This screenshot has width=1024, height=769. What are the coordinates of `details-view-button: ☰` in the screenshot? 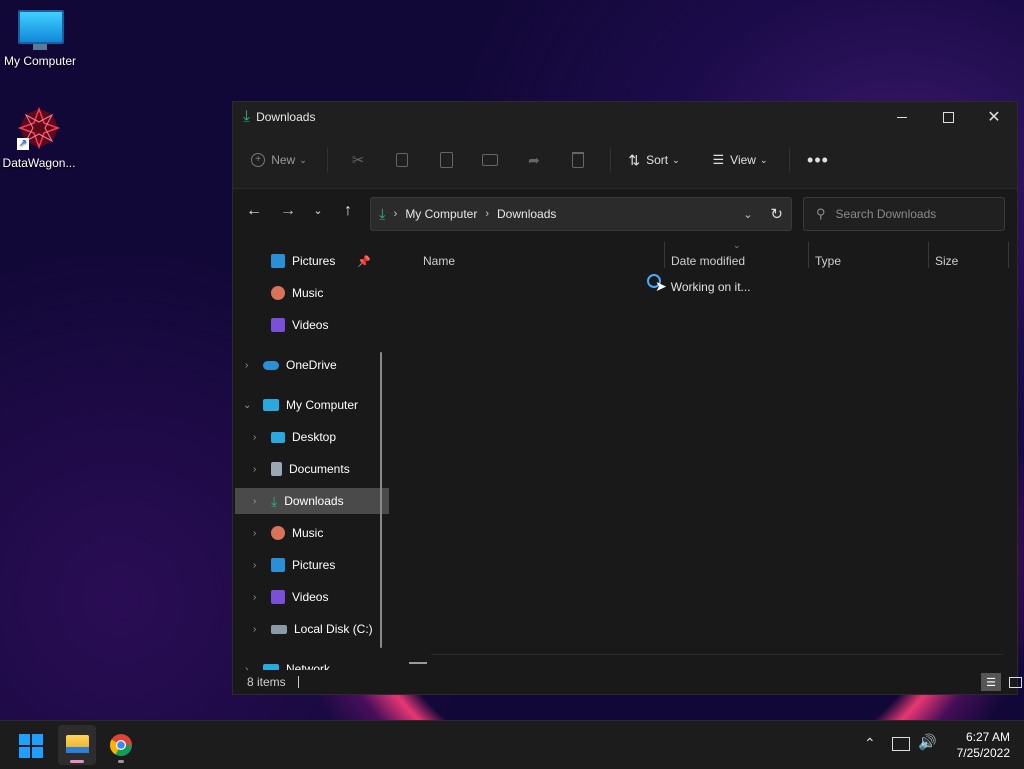 It's located at (991, 682).